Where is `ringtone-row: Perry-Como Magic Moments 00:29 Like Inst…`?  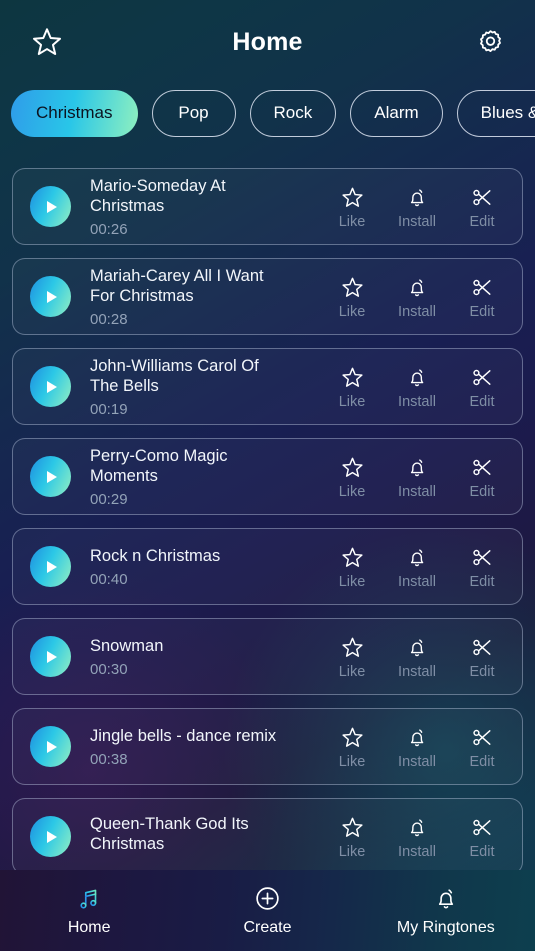 ringtone-row: Perry-Como Magic Moments 00:29 Like Inst… is located at coordinates (267, 476).